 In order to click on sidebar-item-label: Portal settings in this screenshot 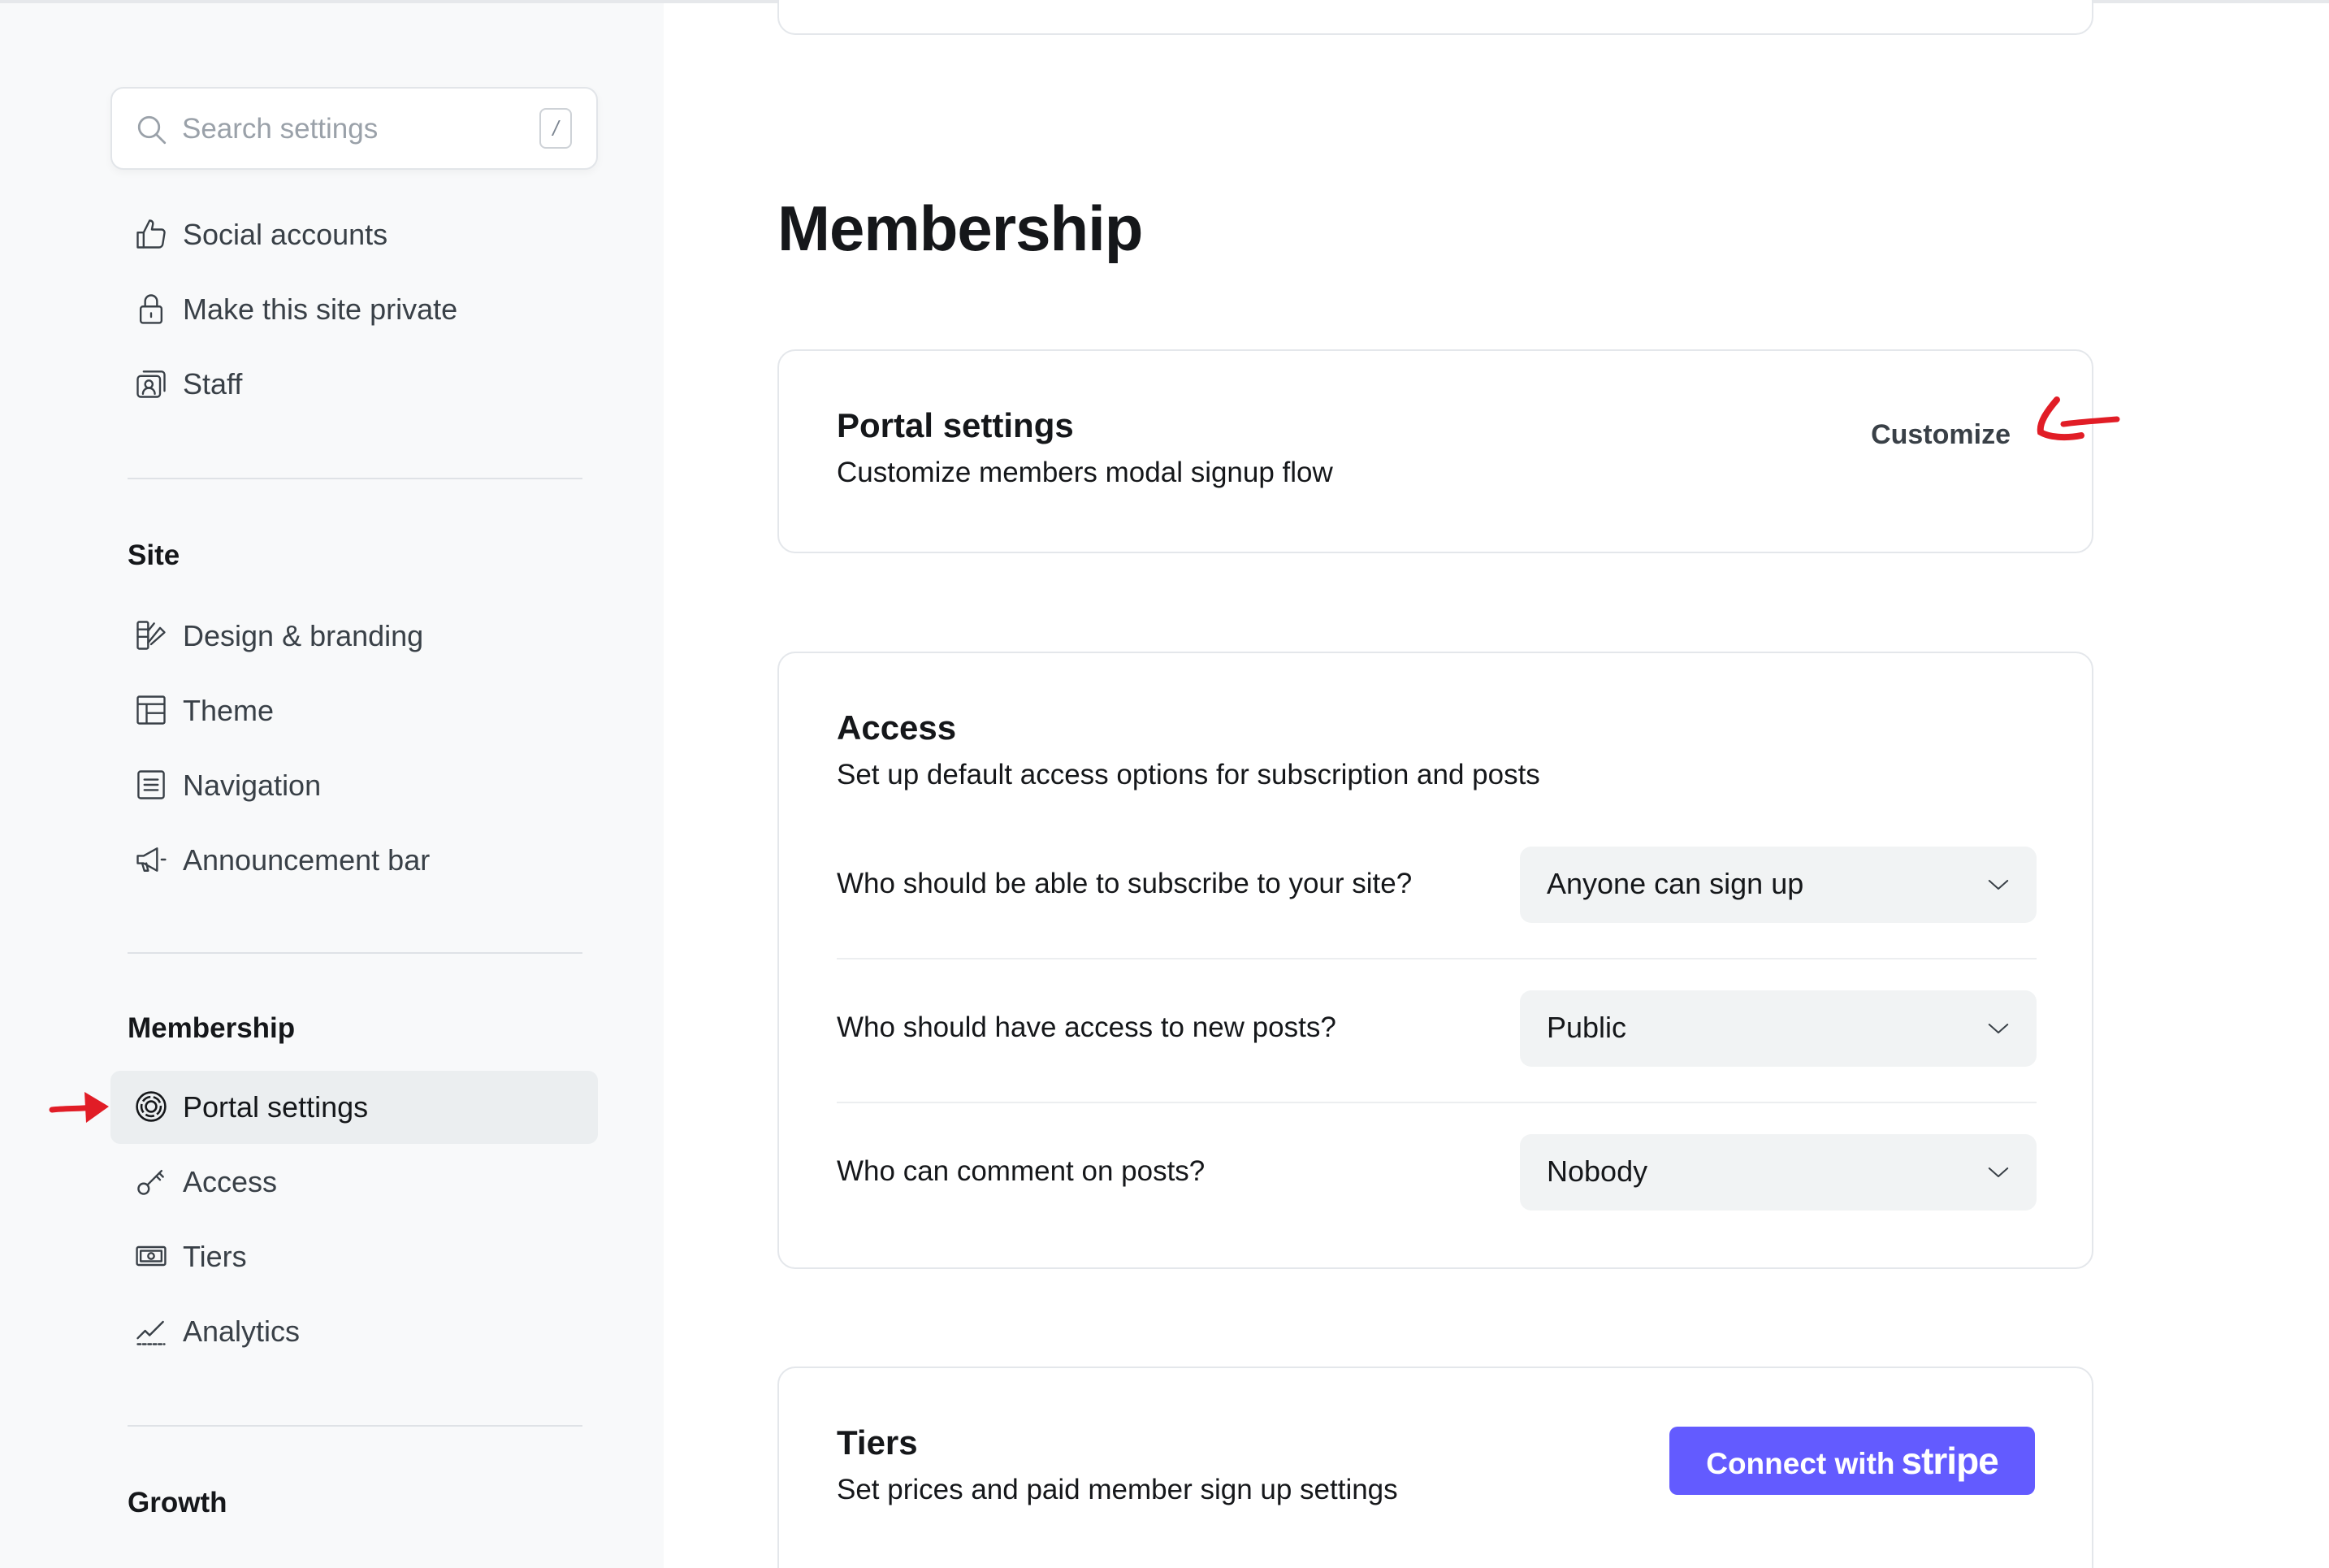, I will do `click(276, 1107)`.